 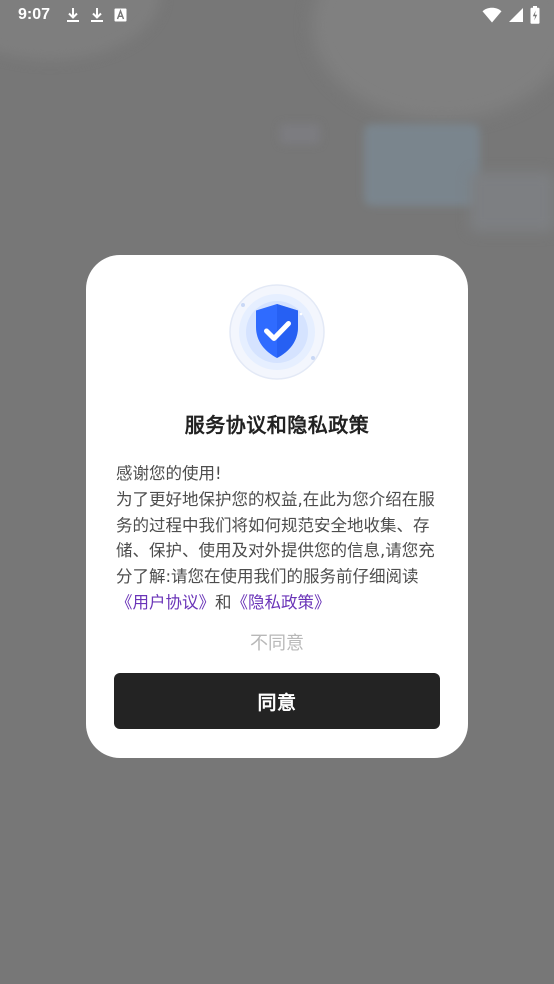 What do you see at coordinates (535, 15) in the screenshot?
I see `battery-charging-icon` at bounding box center [535, 15].